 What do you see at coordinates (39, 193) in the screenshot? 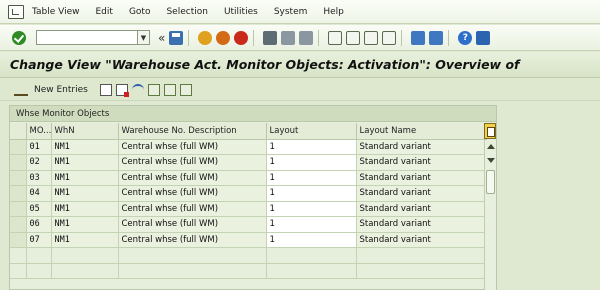
I see `cell-monitor-object: 04` at bounding box center [39, 193].